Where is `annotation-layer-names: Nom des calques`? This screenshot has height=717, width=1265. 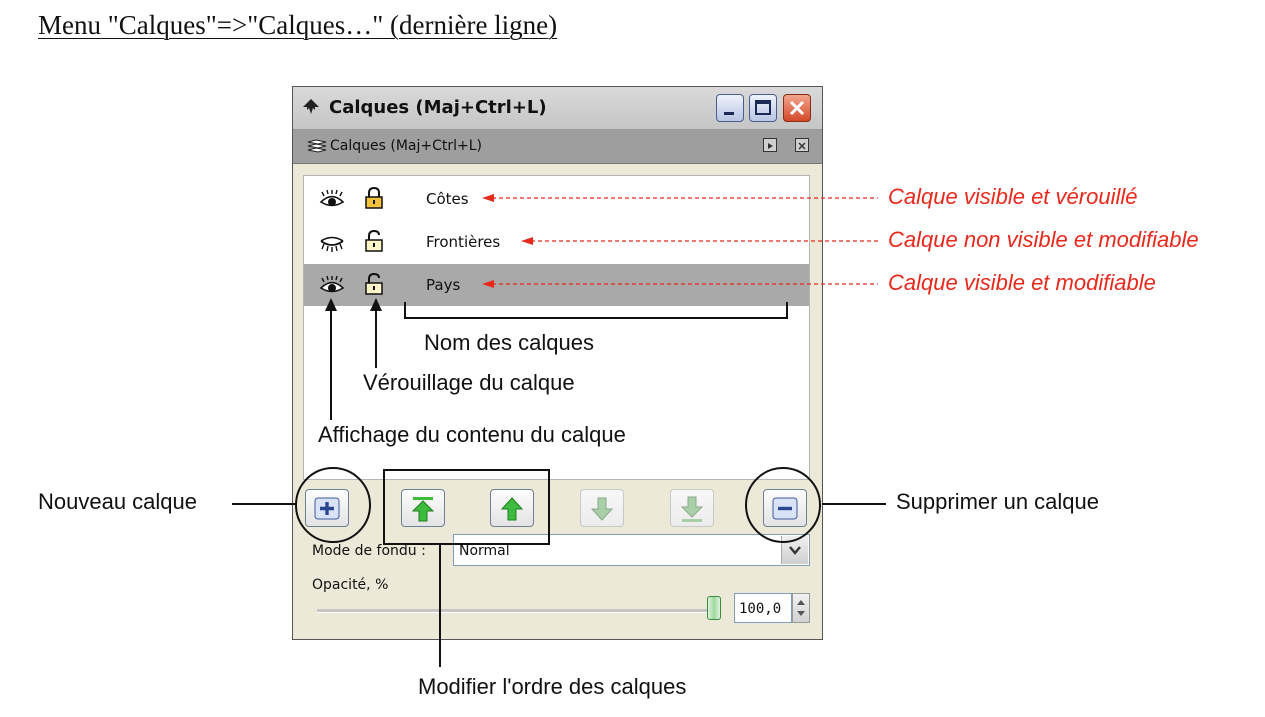 annotation-layer-names: Nom des calques is located at coordinates (509, 342).